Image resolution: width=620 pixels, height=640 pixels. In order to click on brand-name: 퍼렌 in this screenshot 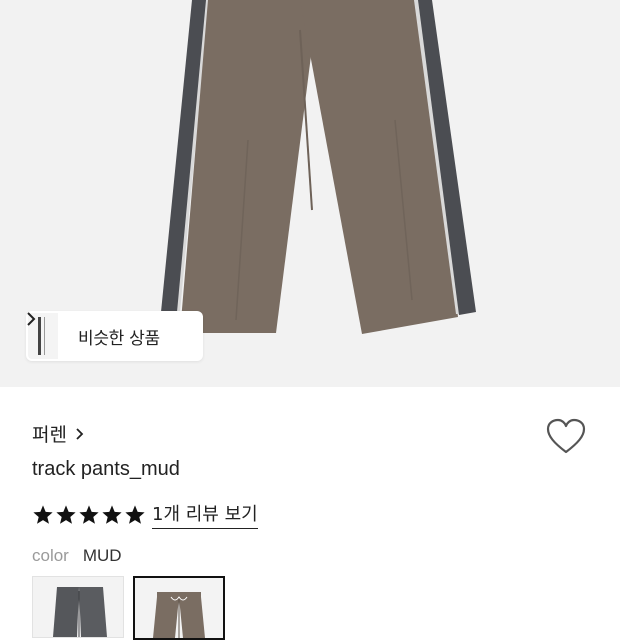, I will do `click(49, 435)`.